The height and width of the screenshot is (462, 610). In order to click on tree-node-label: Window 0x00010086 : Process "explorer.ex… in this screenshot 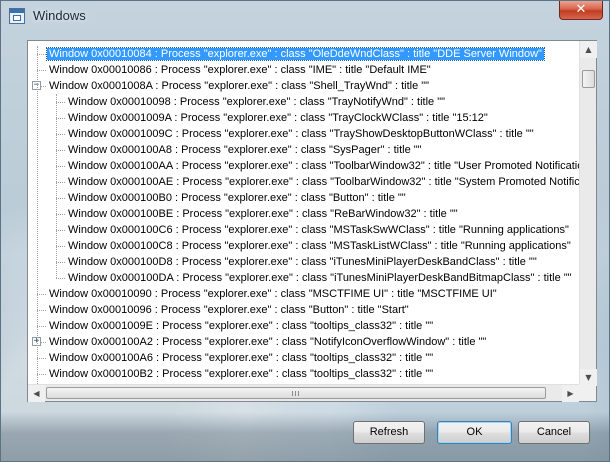, I will do `click(240, 70)`.